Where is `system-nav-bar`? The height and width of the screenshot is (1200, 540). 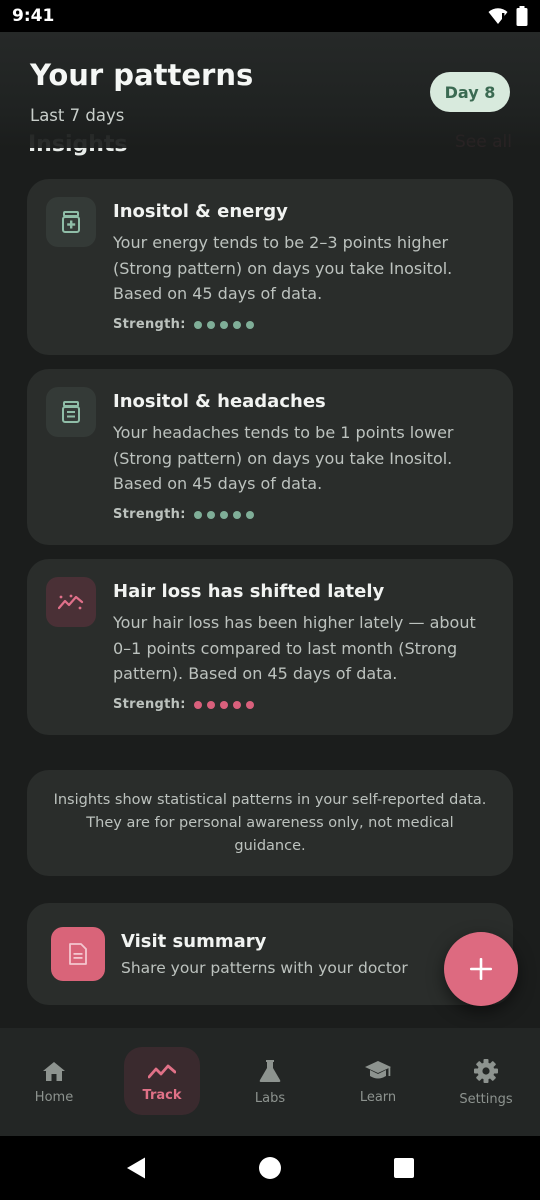
system-nav-bar is located at coordinates (270, 1168).